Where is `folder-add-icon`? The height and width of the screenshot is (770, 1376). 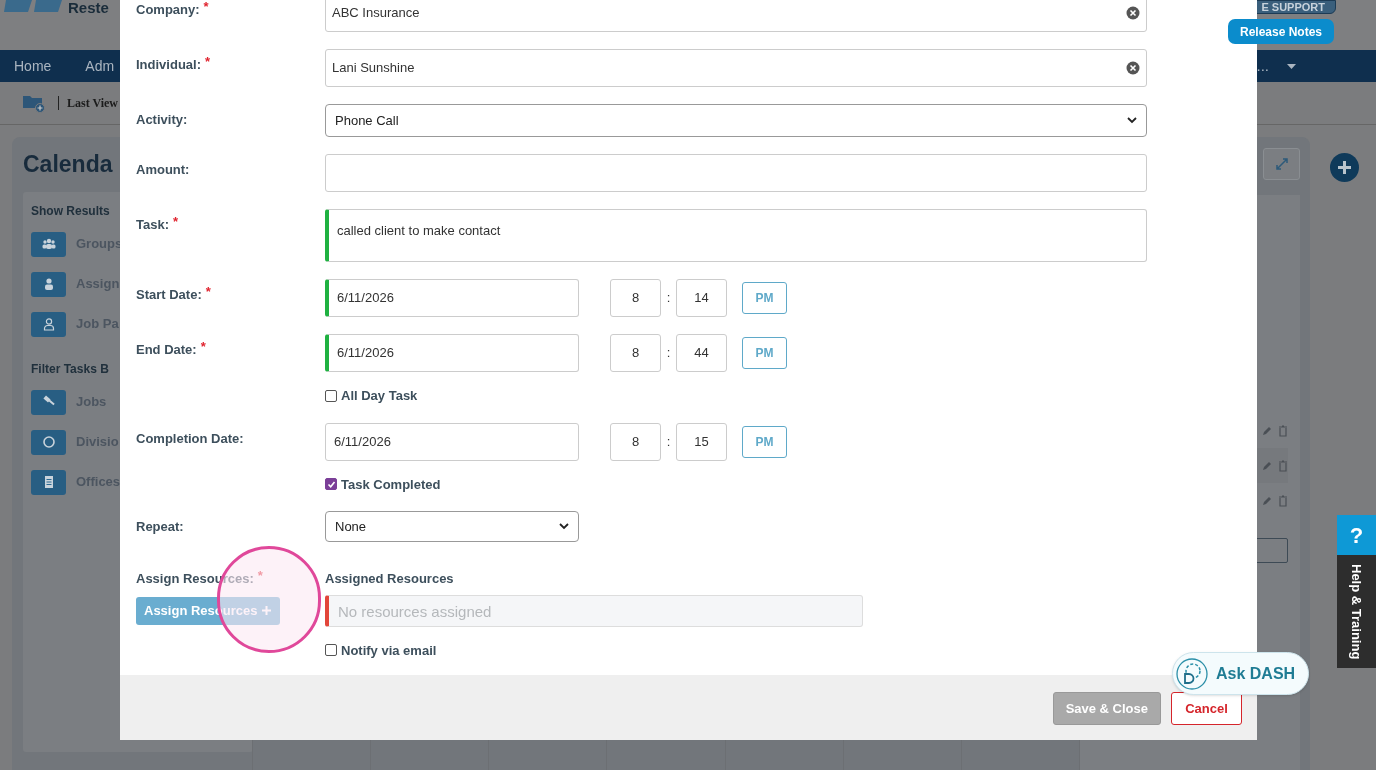
folder-add-icon is located at coordinates (34, 103).